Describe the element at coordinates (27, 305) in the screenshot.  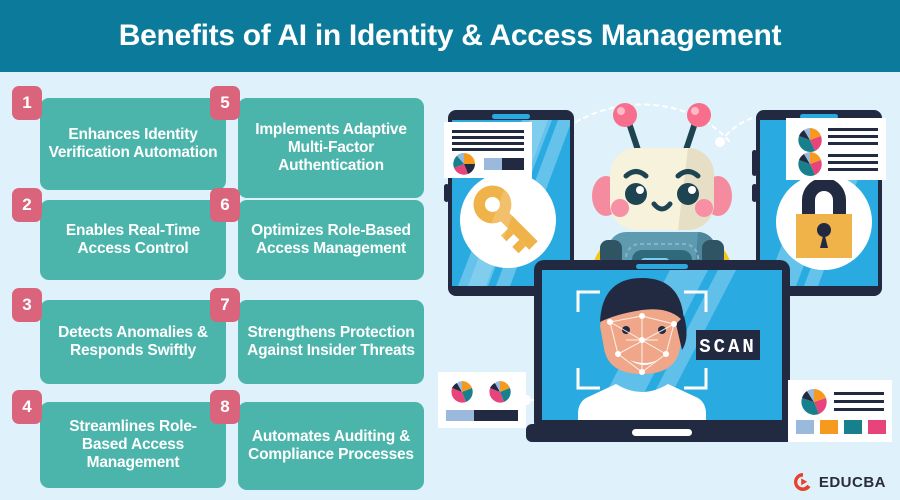
I see `benefit-number-badge: 3` at that location.